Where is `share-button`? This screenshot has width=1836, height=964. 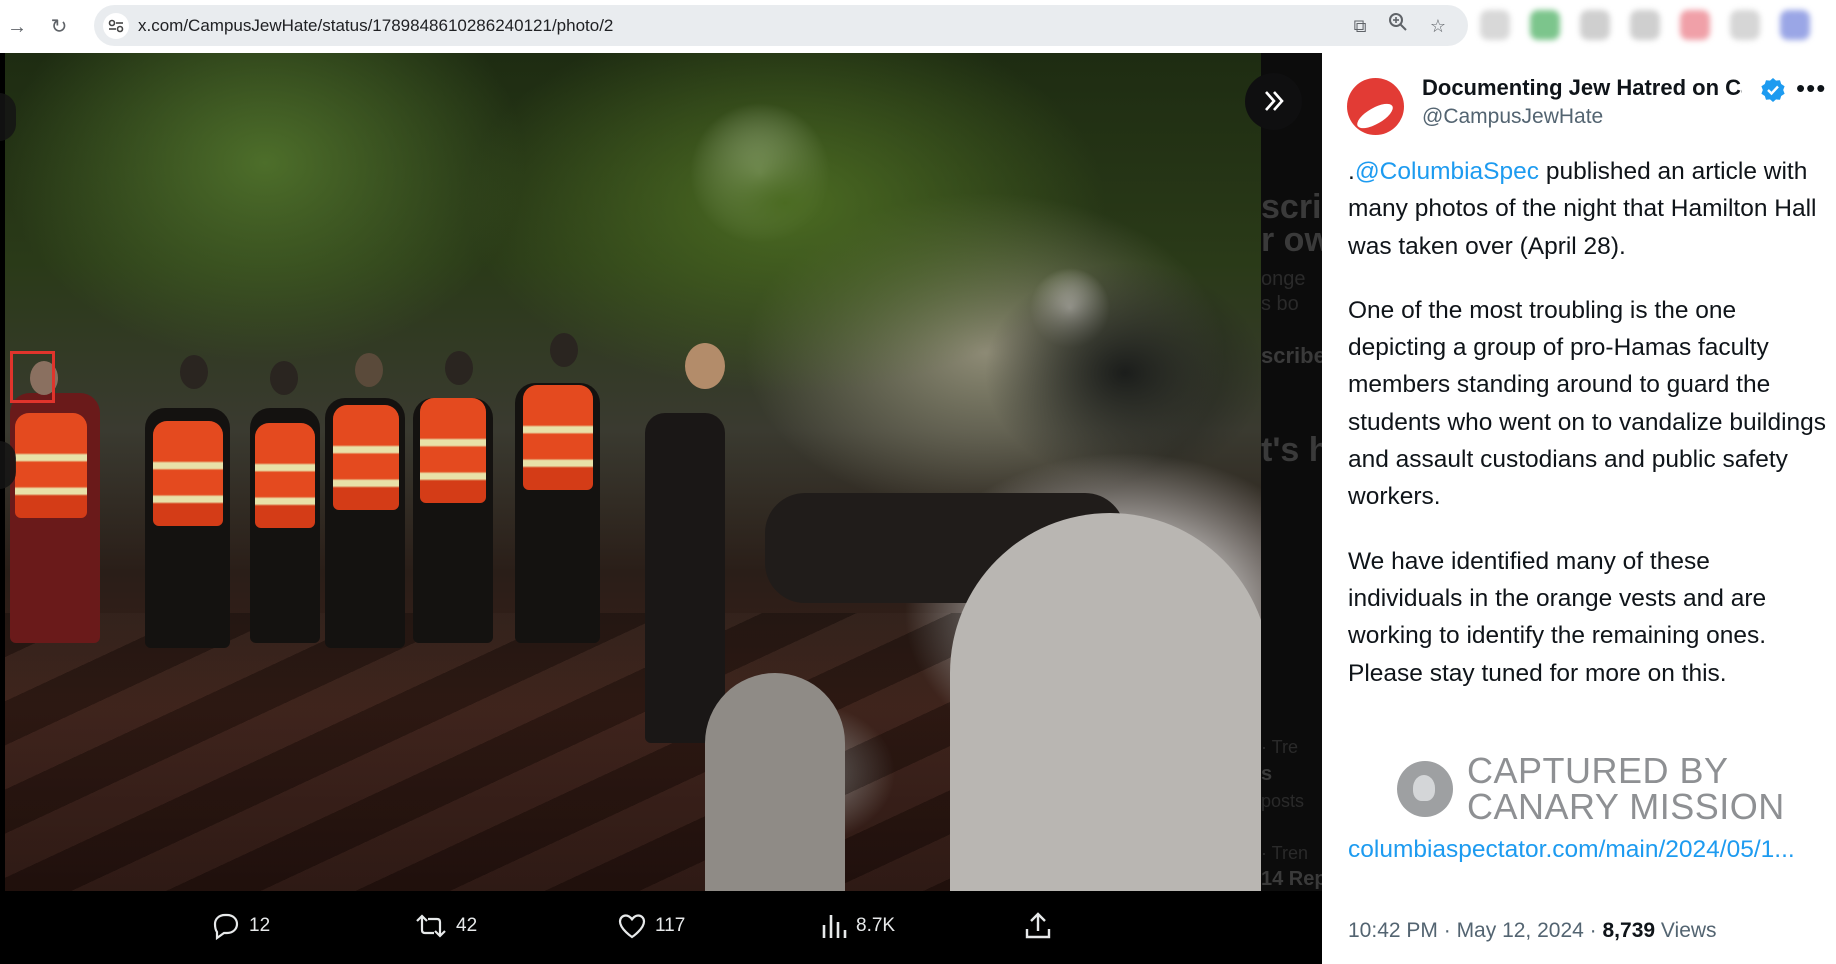 share-button is located at coordinates (1042, 926).